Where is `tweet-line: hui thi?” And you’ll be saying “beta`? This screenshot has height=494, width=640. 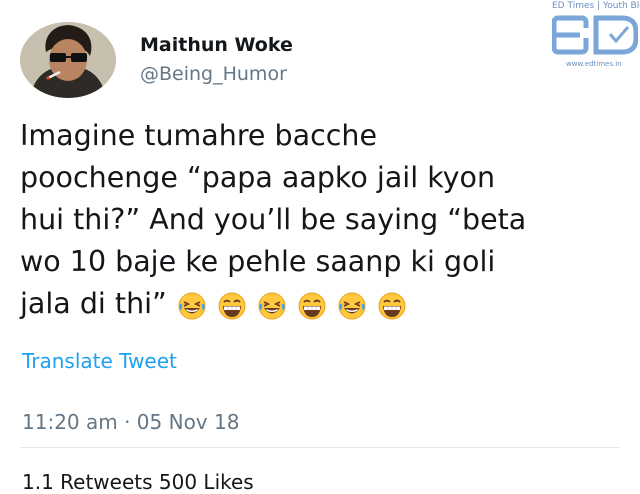 tweet-line: hui thi?” And you’ll be saying “beta is located at coordinates (273, 219).